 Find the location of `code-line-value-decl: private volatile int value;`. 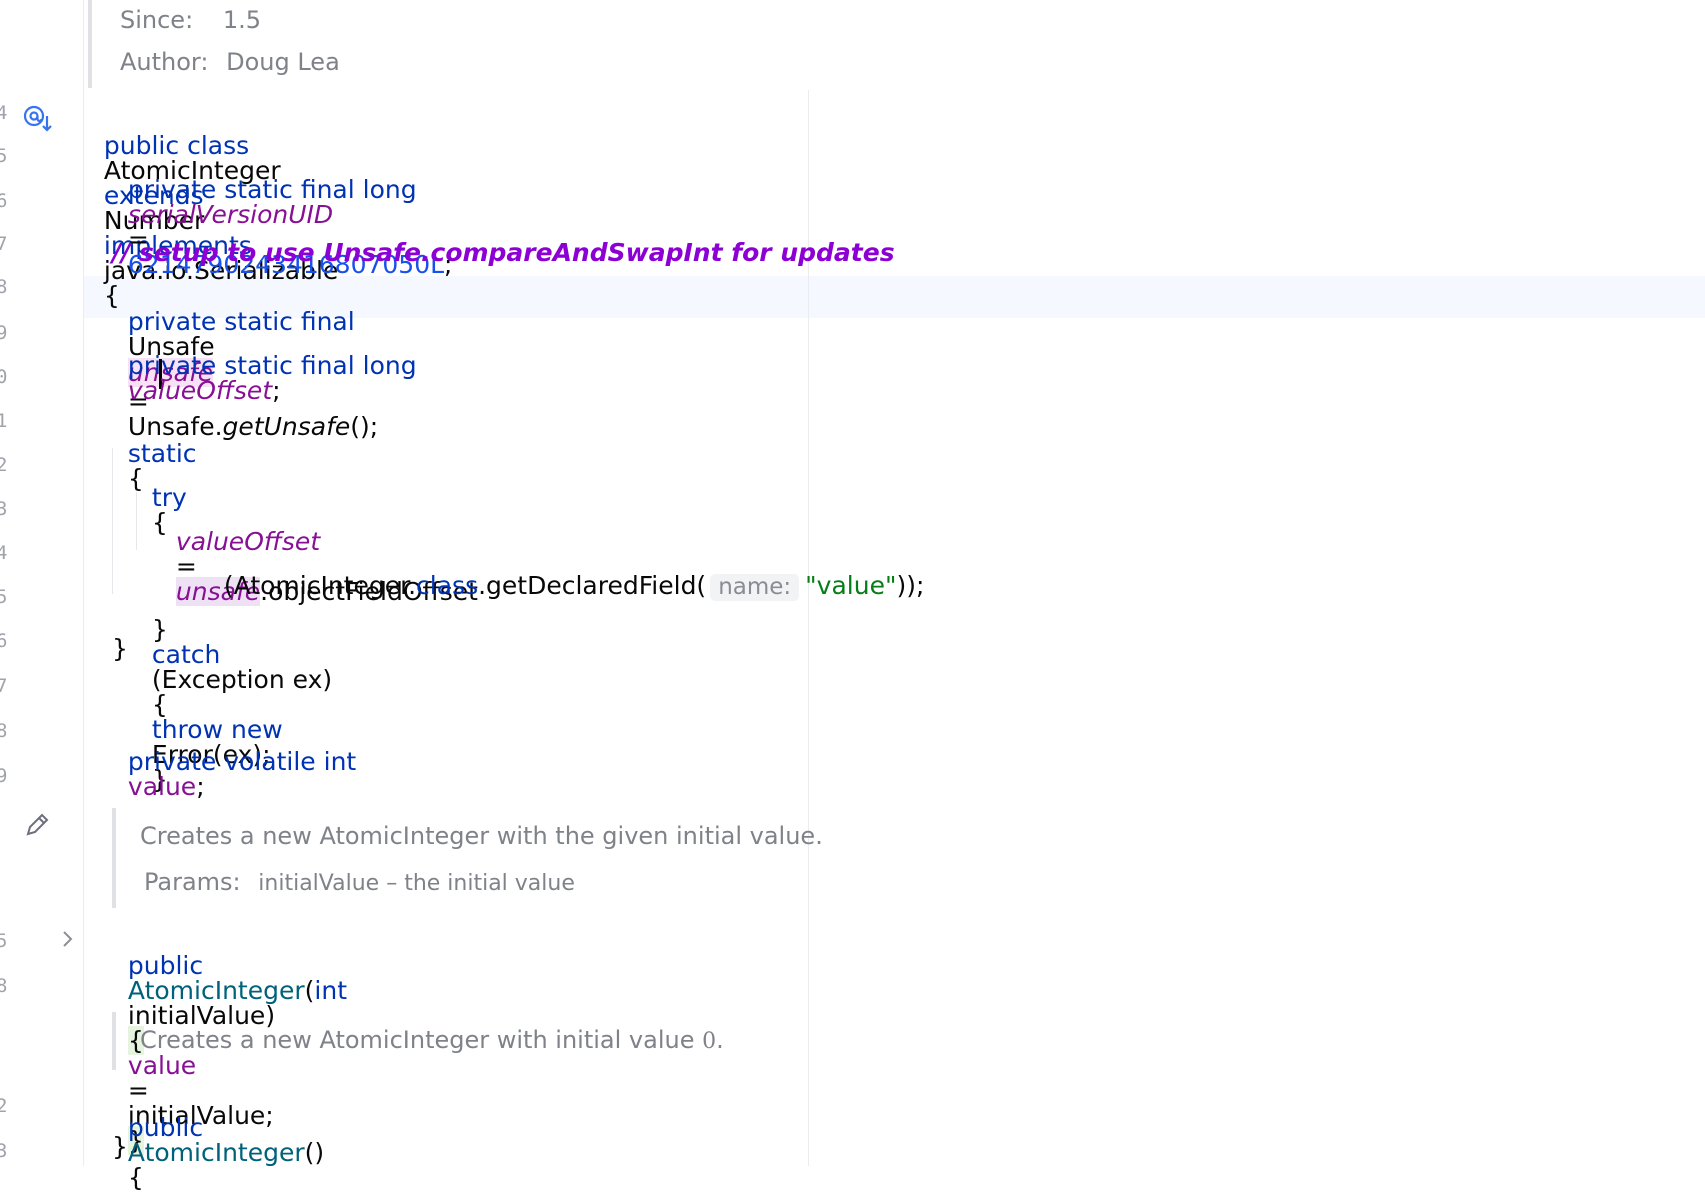

code-line-value-decl: private volatile int value; is located at coordinates (234, 761).